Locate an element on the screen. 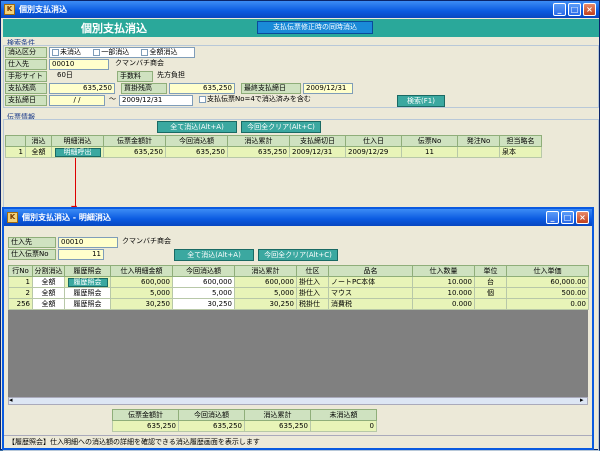  tesuryo-label: 手数料 is located at coordinates (135, 76).